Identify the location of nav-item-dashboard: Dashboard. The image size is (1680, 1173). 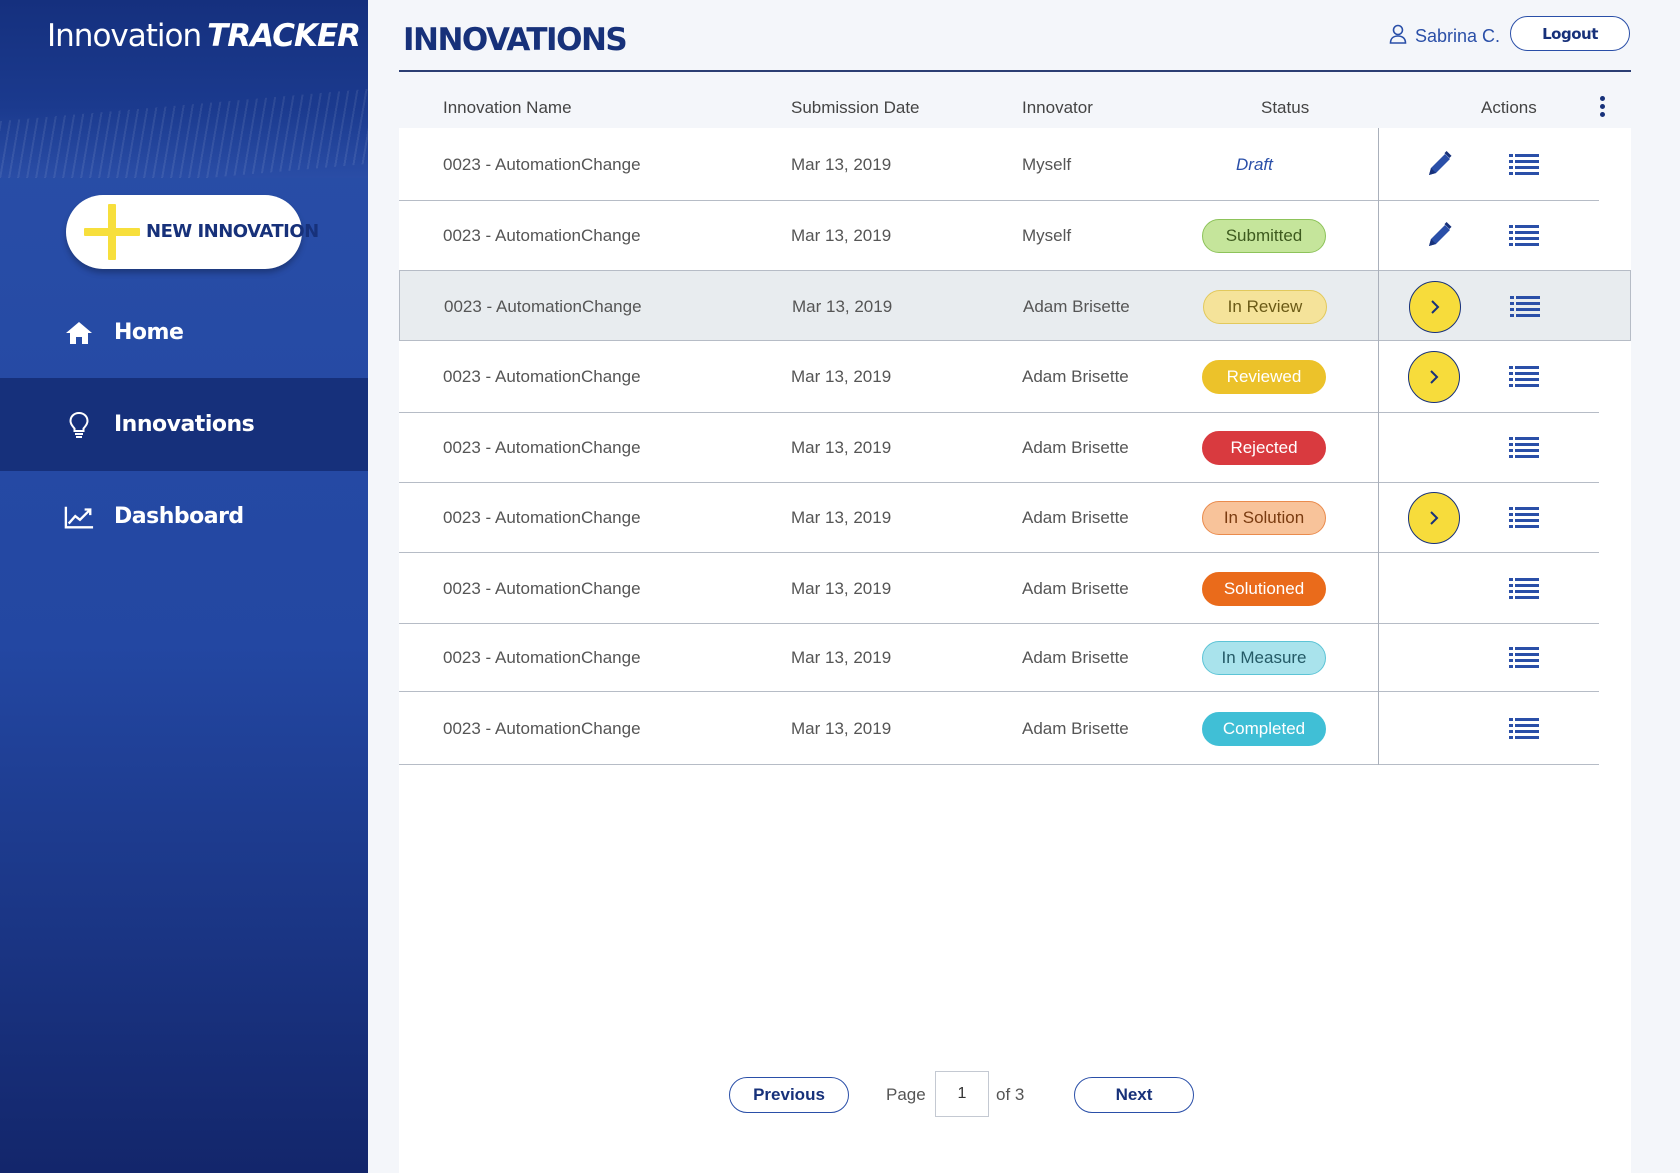
(184, 516).